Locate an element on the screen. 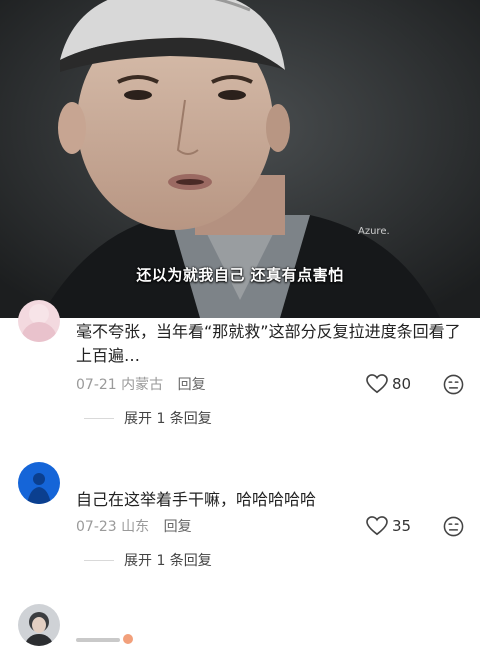  comment-meta: 07-21 内蒙古 回复 is located at coordinates (141, 384).